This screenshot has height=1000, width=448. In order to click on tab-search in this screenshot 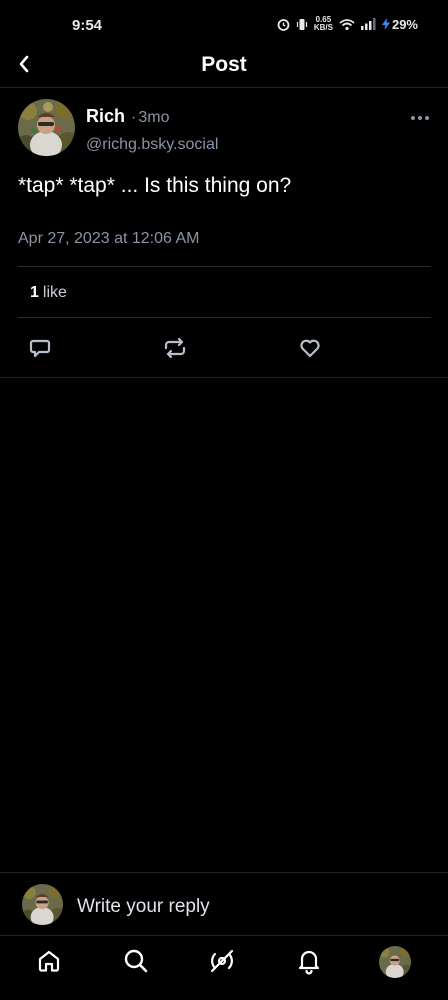, I will do `click(136, 961)`.